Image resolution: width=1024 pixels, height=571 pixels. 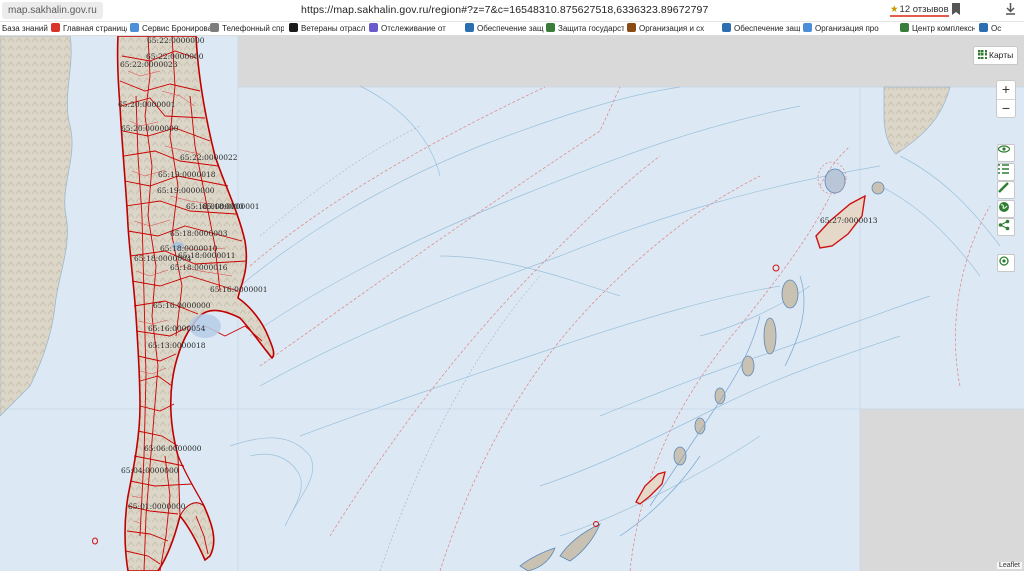 What do you see at coordinates (187, 174) in the screenshot?
I see `parcel-label: 65:19:0000018` at bounding box center [187, 174].